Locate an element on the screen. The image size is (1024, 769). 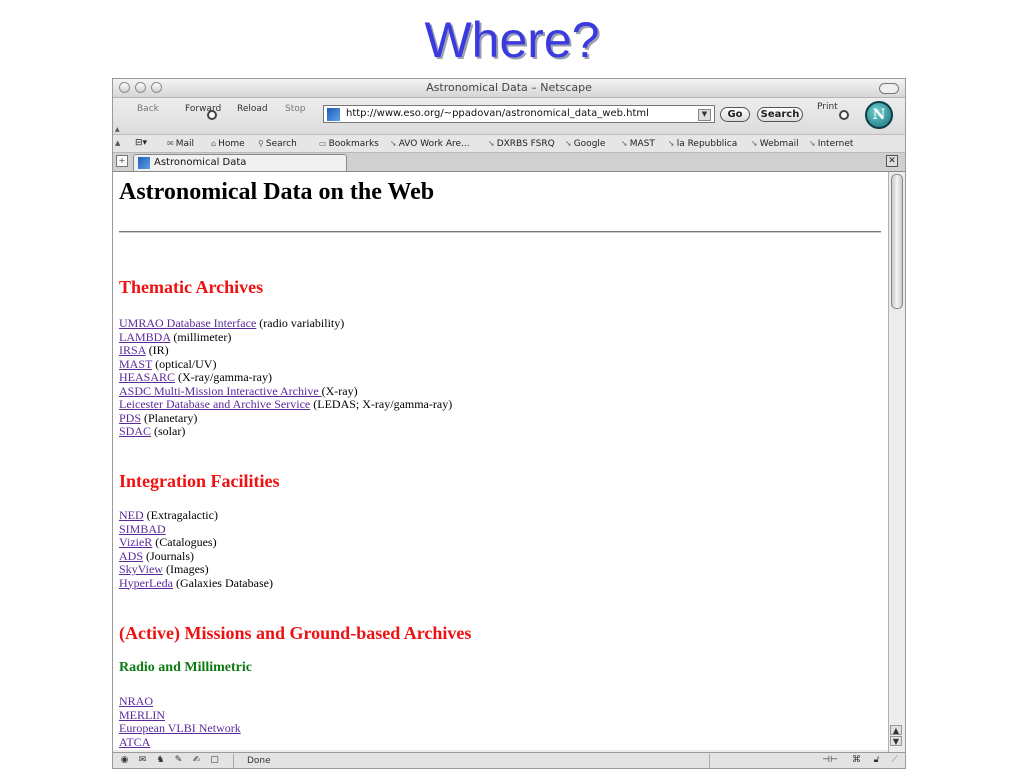
mail-status-icon: ✉ is located at coordinates (142, 760).